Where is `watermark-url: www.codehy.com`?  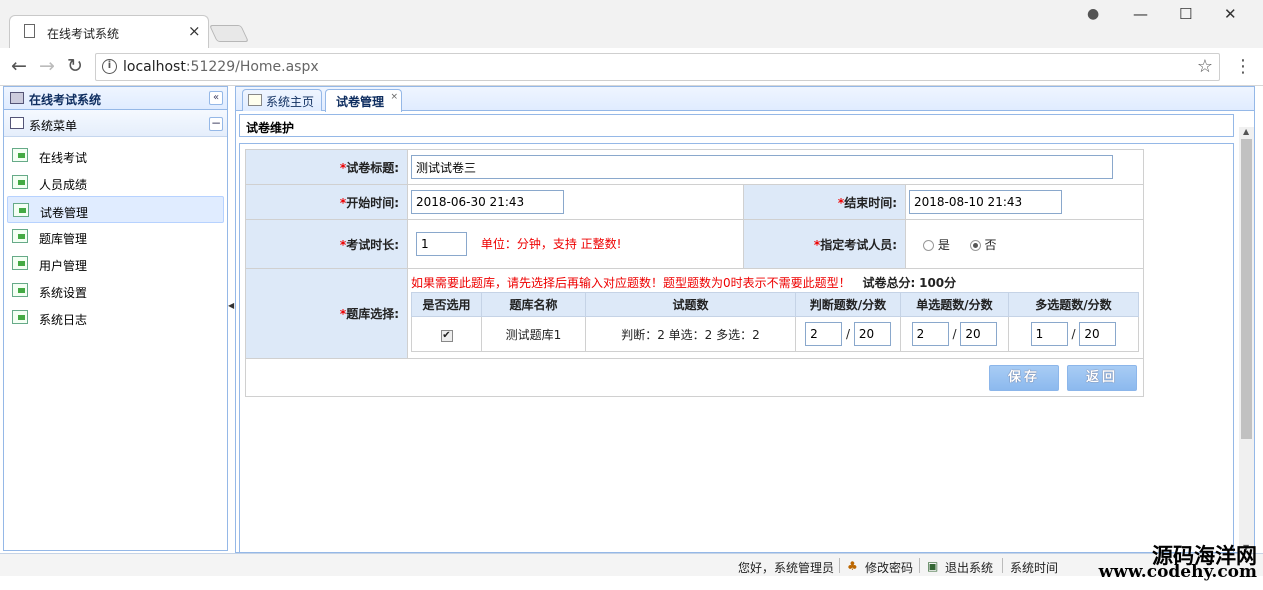 watermark-url: www.codehy.com is located at coordinates (1177, 572).